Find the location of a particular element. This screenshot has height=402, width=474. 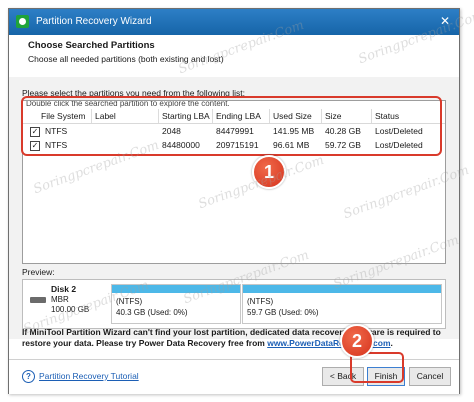

partition-info: 59.7 GB (Used: 0%) is located at coordinates (283, 312).